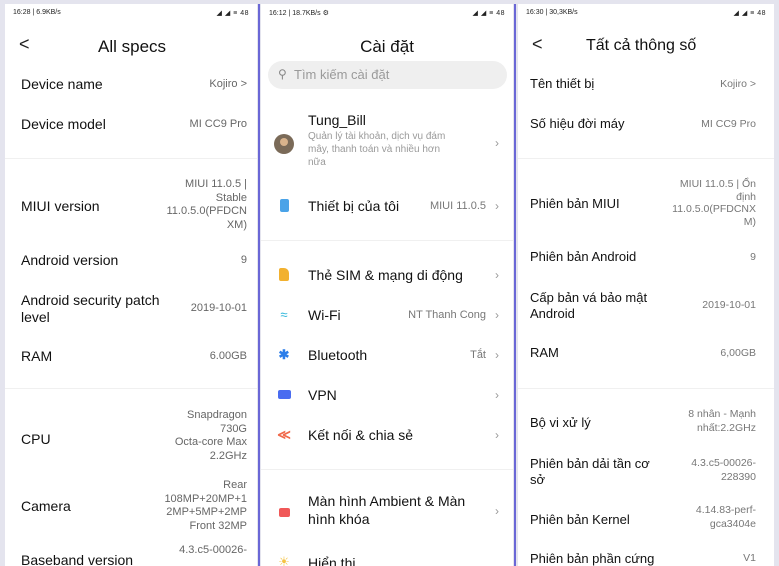 The image size is (779, 566). Describe the element at coordinates (478, 355) in the screenshot. I see `settings-item-value: Tắt` at that location.